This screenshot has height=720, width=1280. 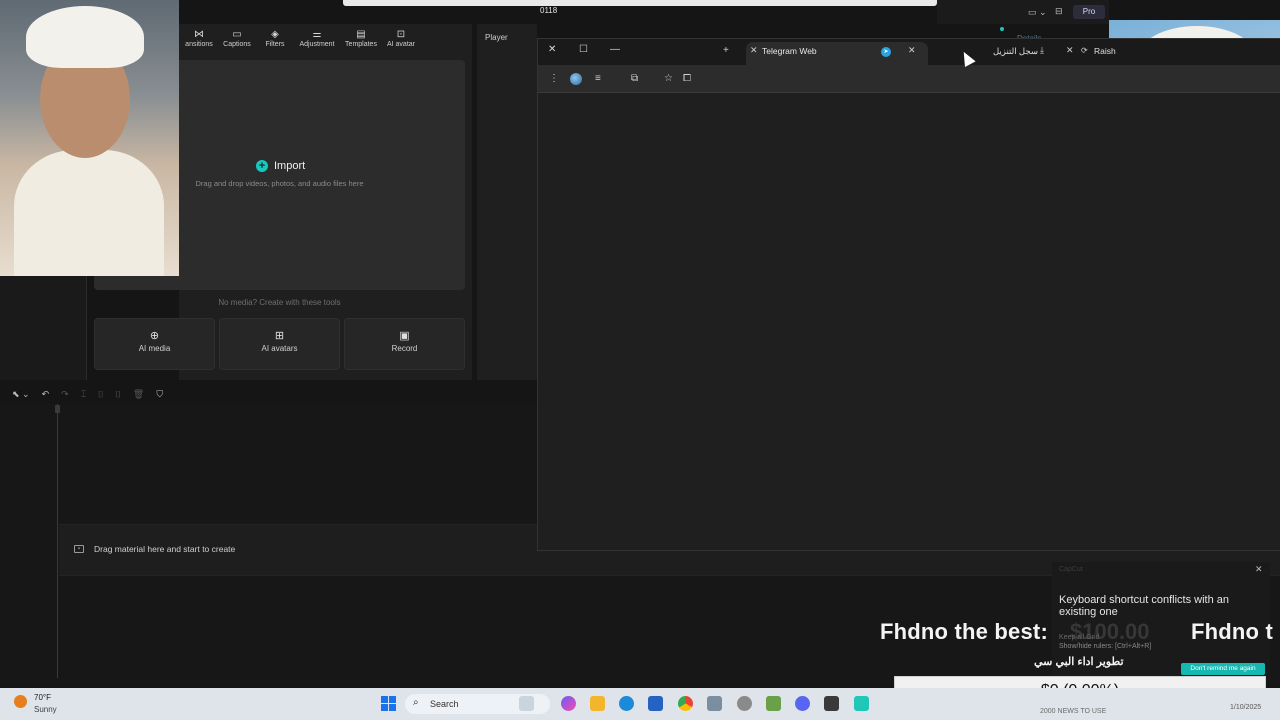 I want to click on weather-temp: 70°F, so click(x=42, y=697).